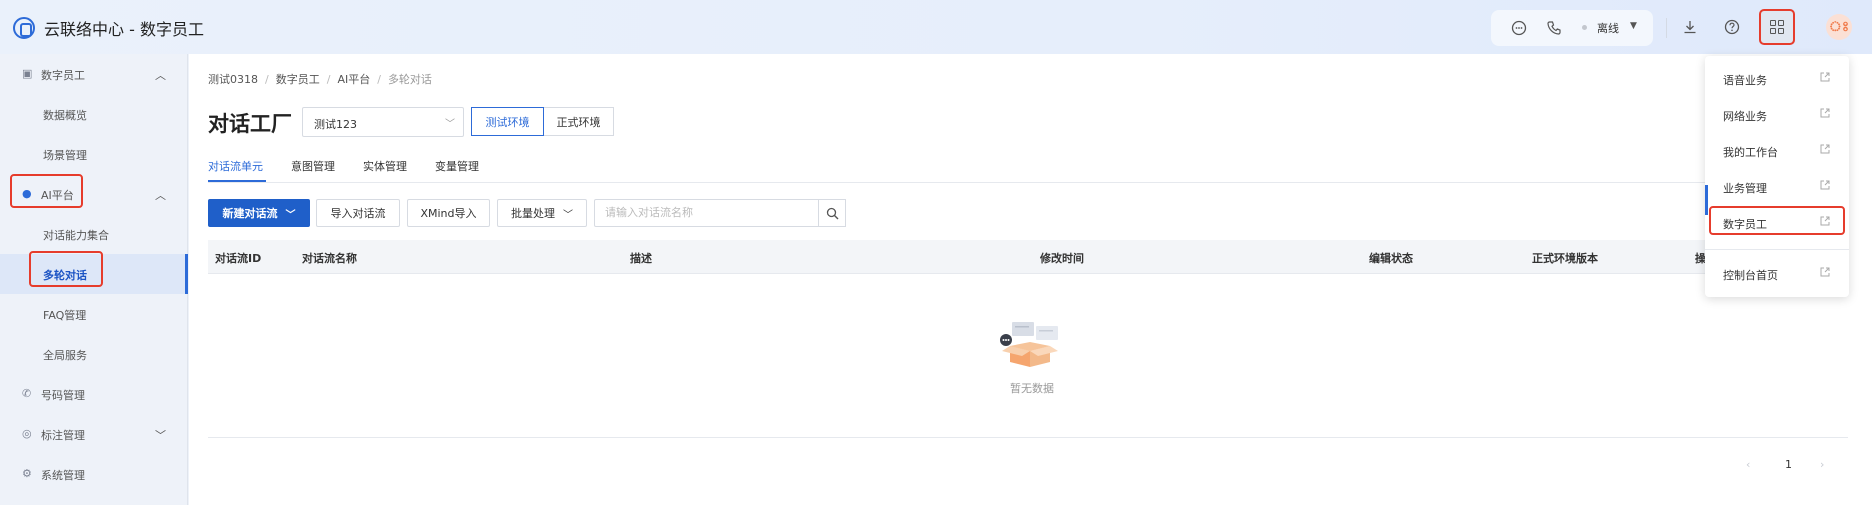 Image resolution: width=1872 pixels, height=505 pixels. I want to click on menu-item-network-business: 网络业务, so click(1777, 114).